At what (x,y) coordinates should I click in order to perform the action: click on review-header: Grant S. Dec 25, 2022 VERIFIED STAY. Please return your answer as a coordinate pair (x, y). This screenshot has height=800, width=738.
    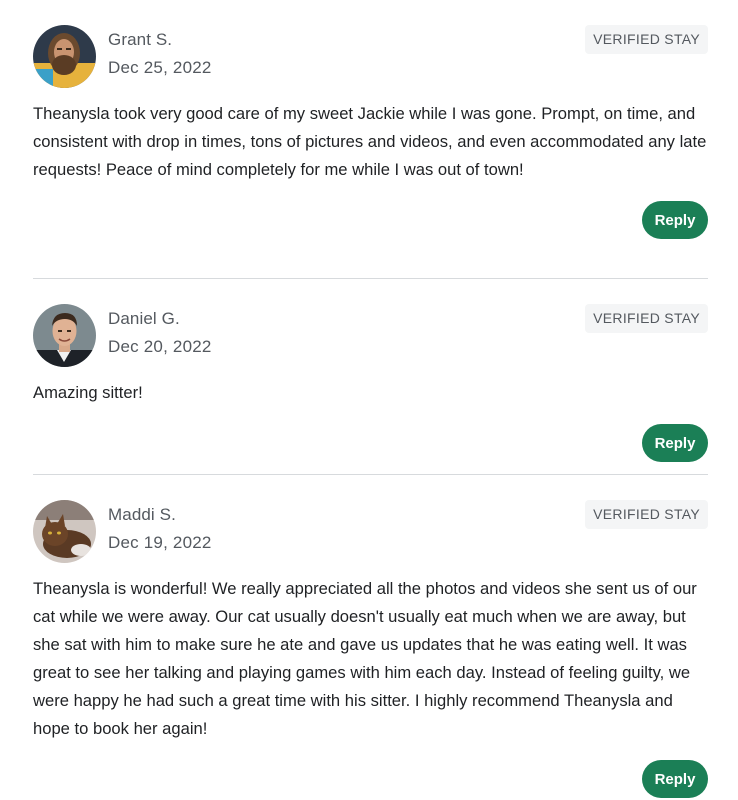
    Looking at the image, I should click on (370, 57).